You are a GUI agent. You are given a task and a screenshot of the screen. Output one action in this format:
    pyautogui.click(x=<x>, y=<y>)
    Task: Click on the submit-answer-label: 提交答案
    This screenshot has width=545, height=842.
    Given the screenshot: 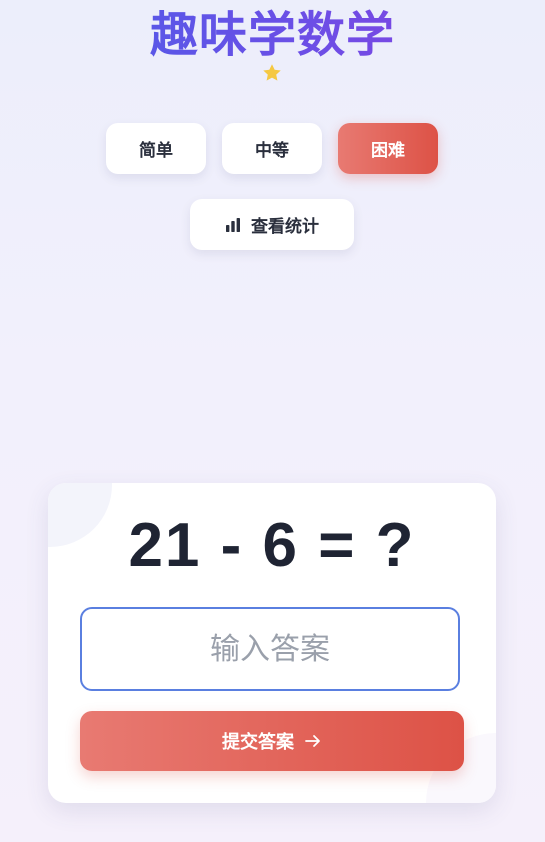 What is the action you would take?
    pyautogui.click(x=258, y=742)
    